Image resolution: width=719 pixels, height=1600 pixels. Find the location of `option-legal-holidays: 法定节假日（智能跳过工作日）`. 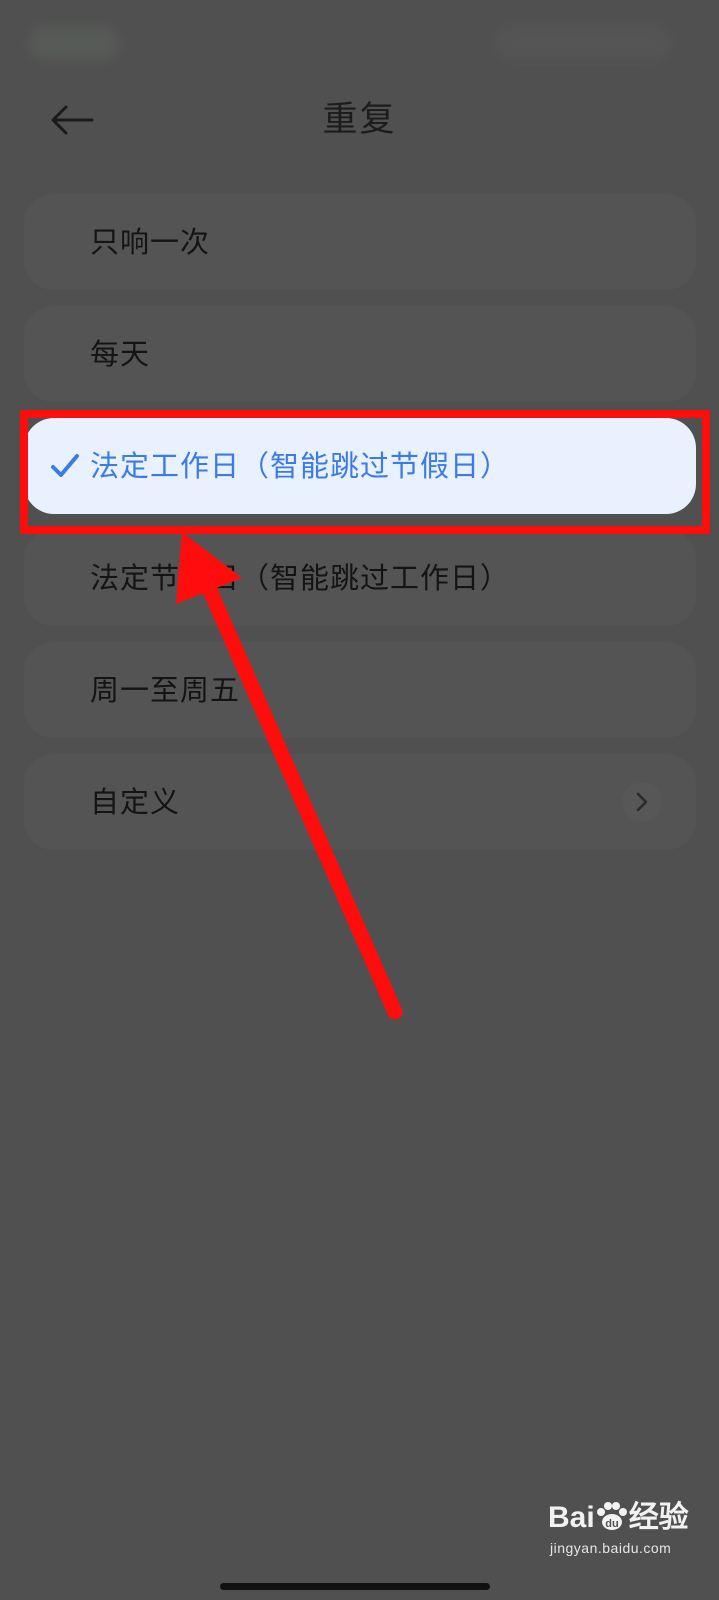

option-legal-holidays: 法定节假日（智能跳过工作日） is located at coordinates (360, 578).